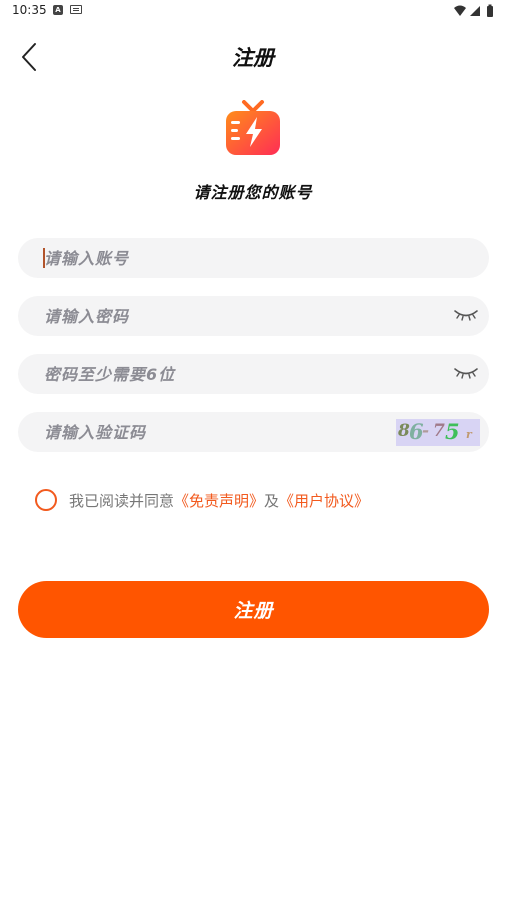  I want to click on confirm-password-field, so click(253, 374).